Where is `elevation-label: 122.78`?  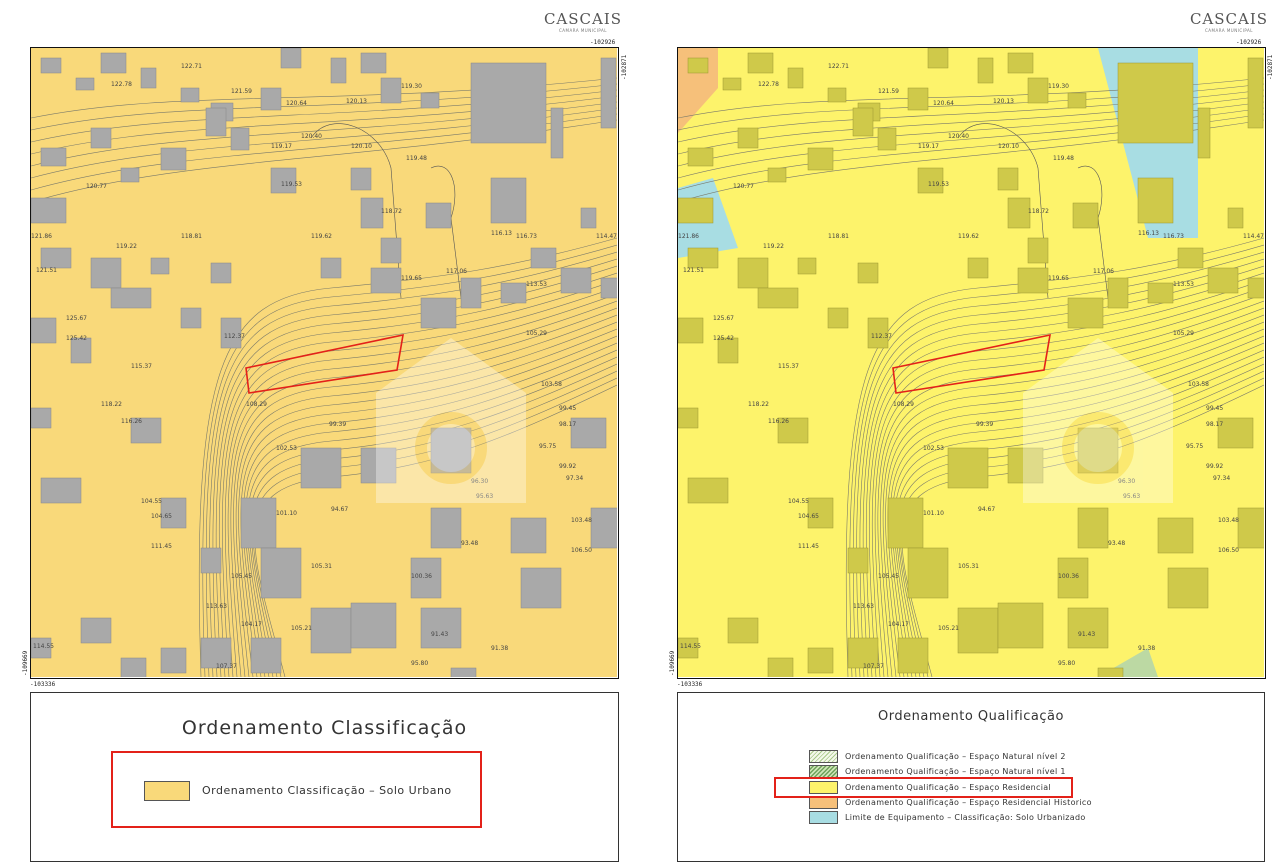 elevation-label: 122.78 is located at coordinates (768, 84).